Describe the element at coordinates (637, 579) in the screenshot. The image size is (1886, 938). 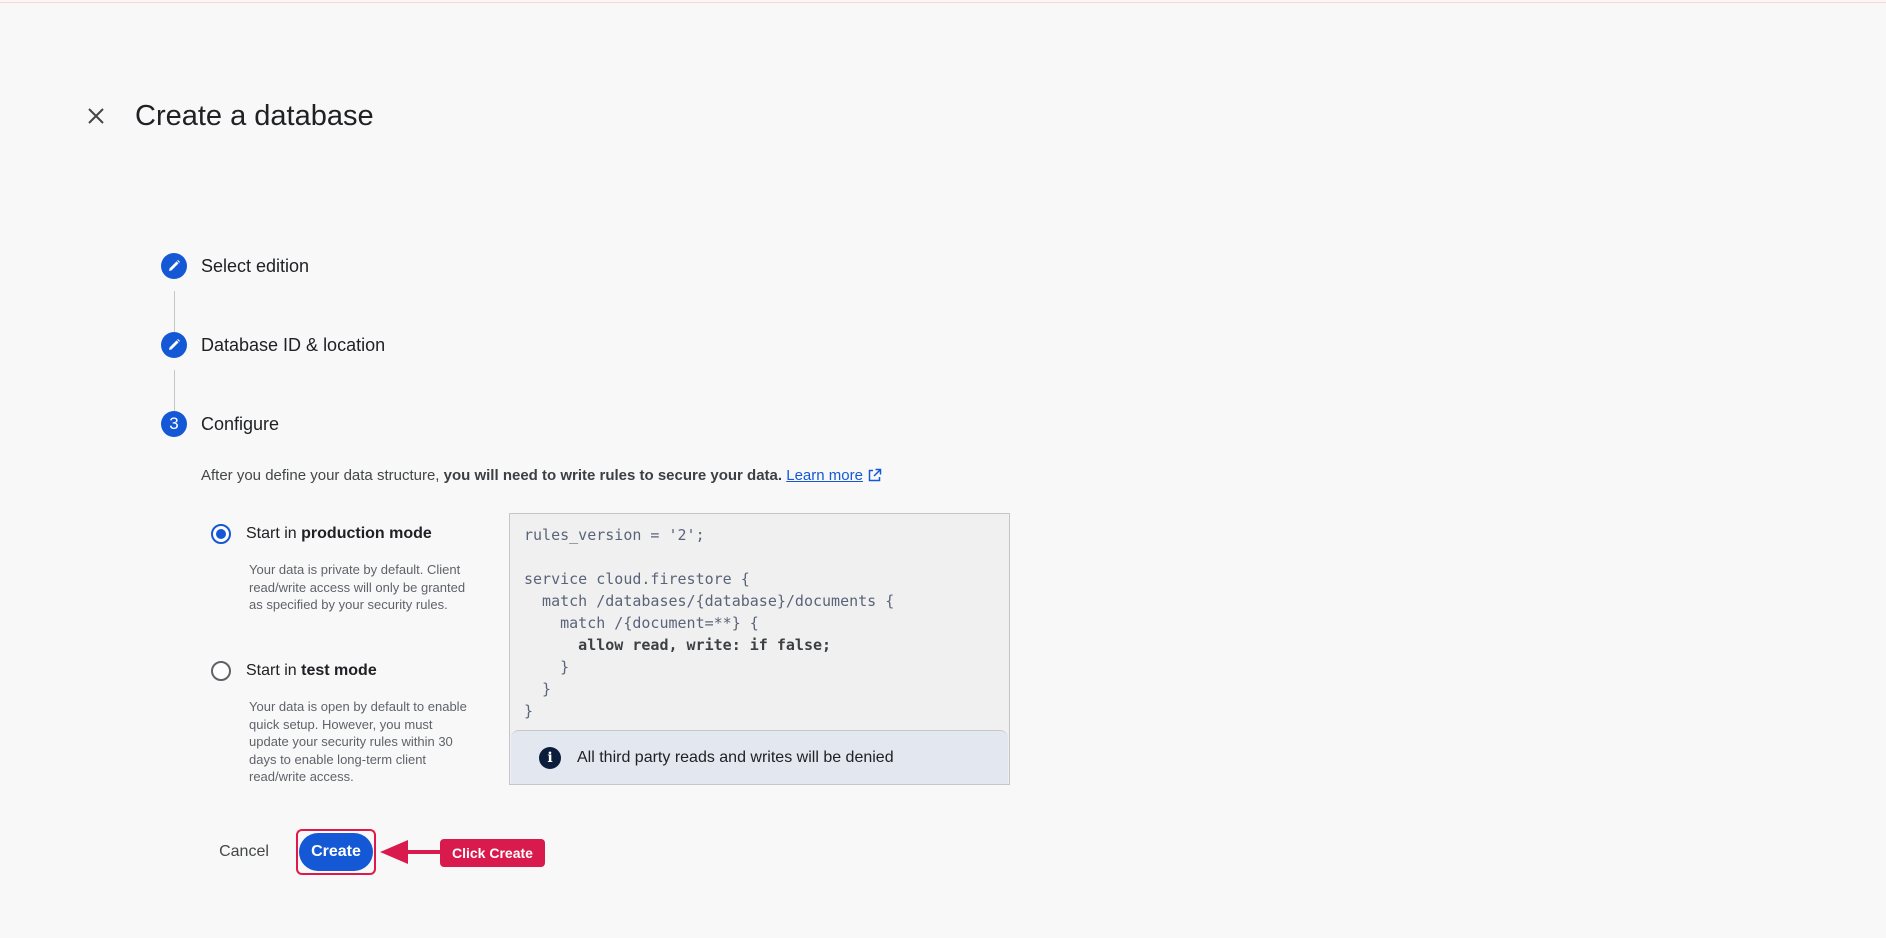
I see `code-line: service cloud.firestore {` at that location.